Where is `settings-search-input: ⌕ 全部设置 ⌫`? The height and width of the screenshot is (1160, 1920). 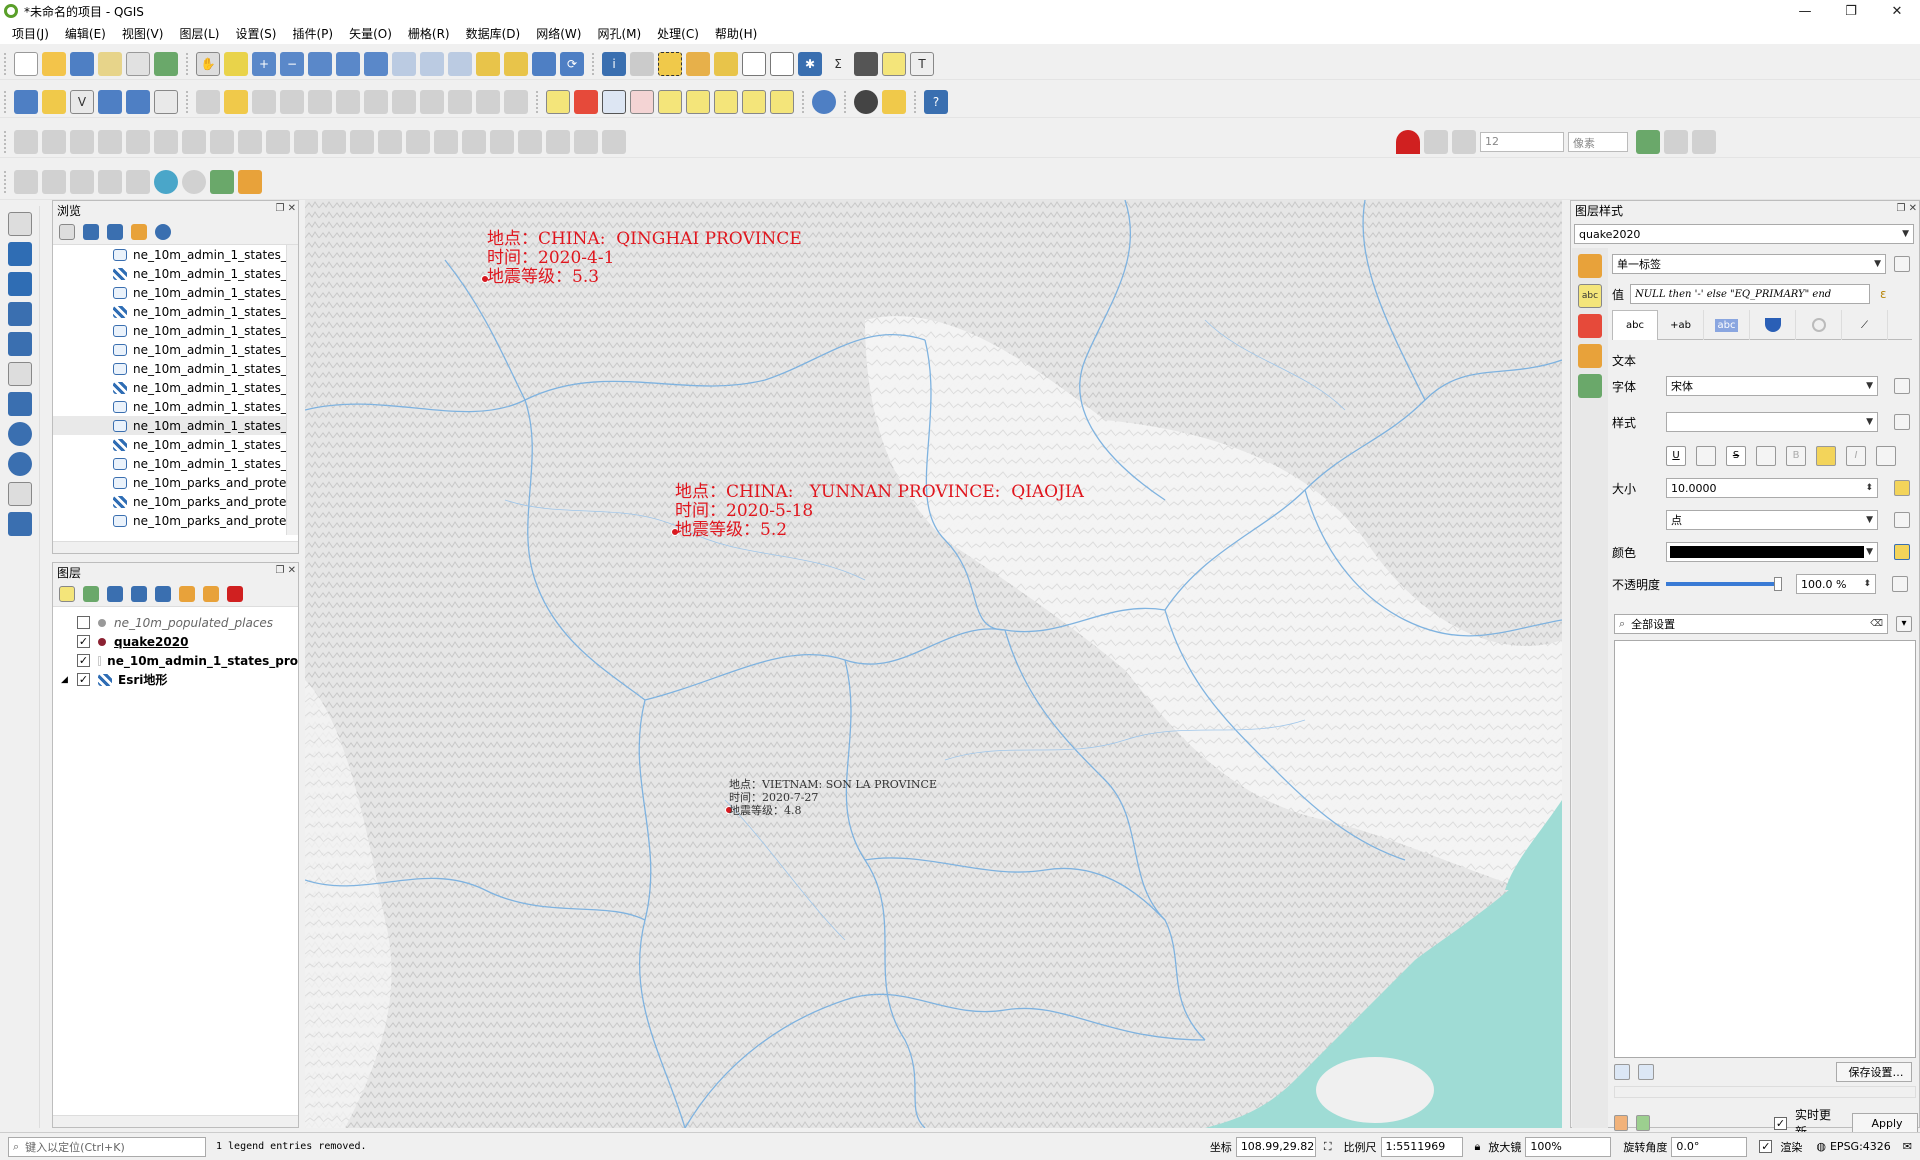
settings-search-input: ⌕ 全部设置 ⌫ is located at coordinates (1751, 624).